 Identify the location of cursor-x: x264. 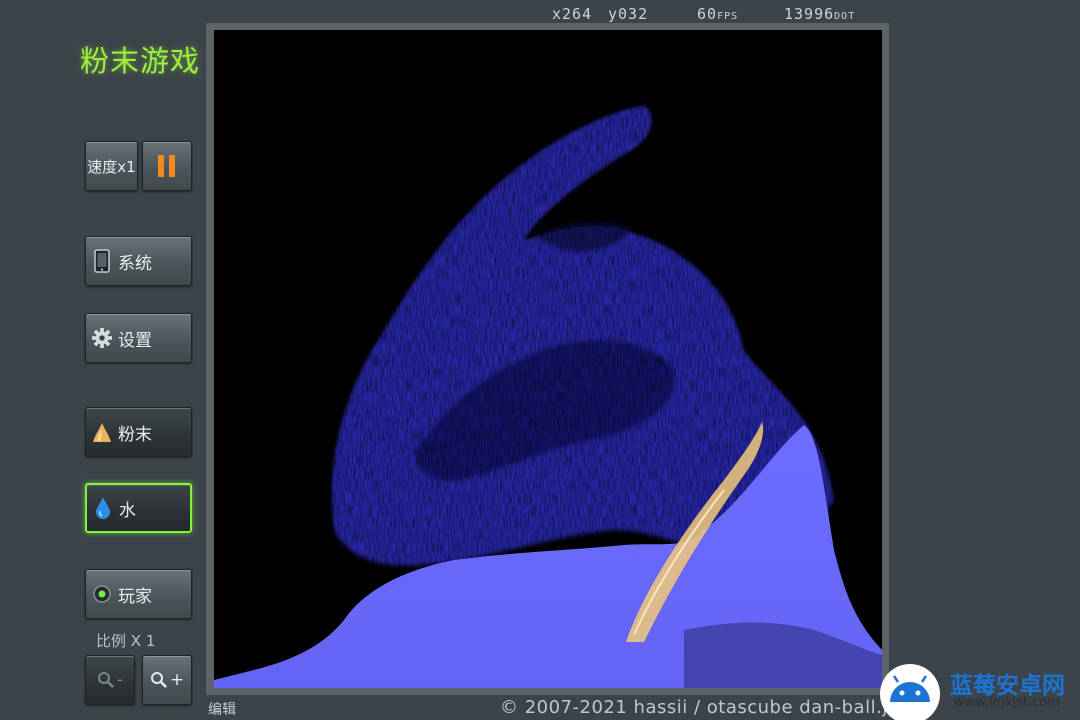
(572, 14).